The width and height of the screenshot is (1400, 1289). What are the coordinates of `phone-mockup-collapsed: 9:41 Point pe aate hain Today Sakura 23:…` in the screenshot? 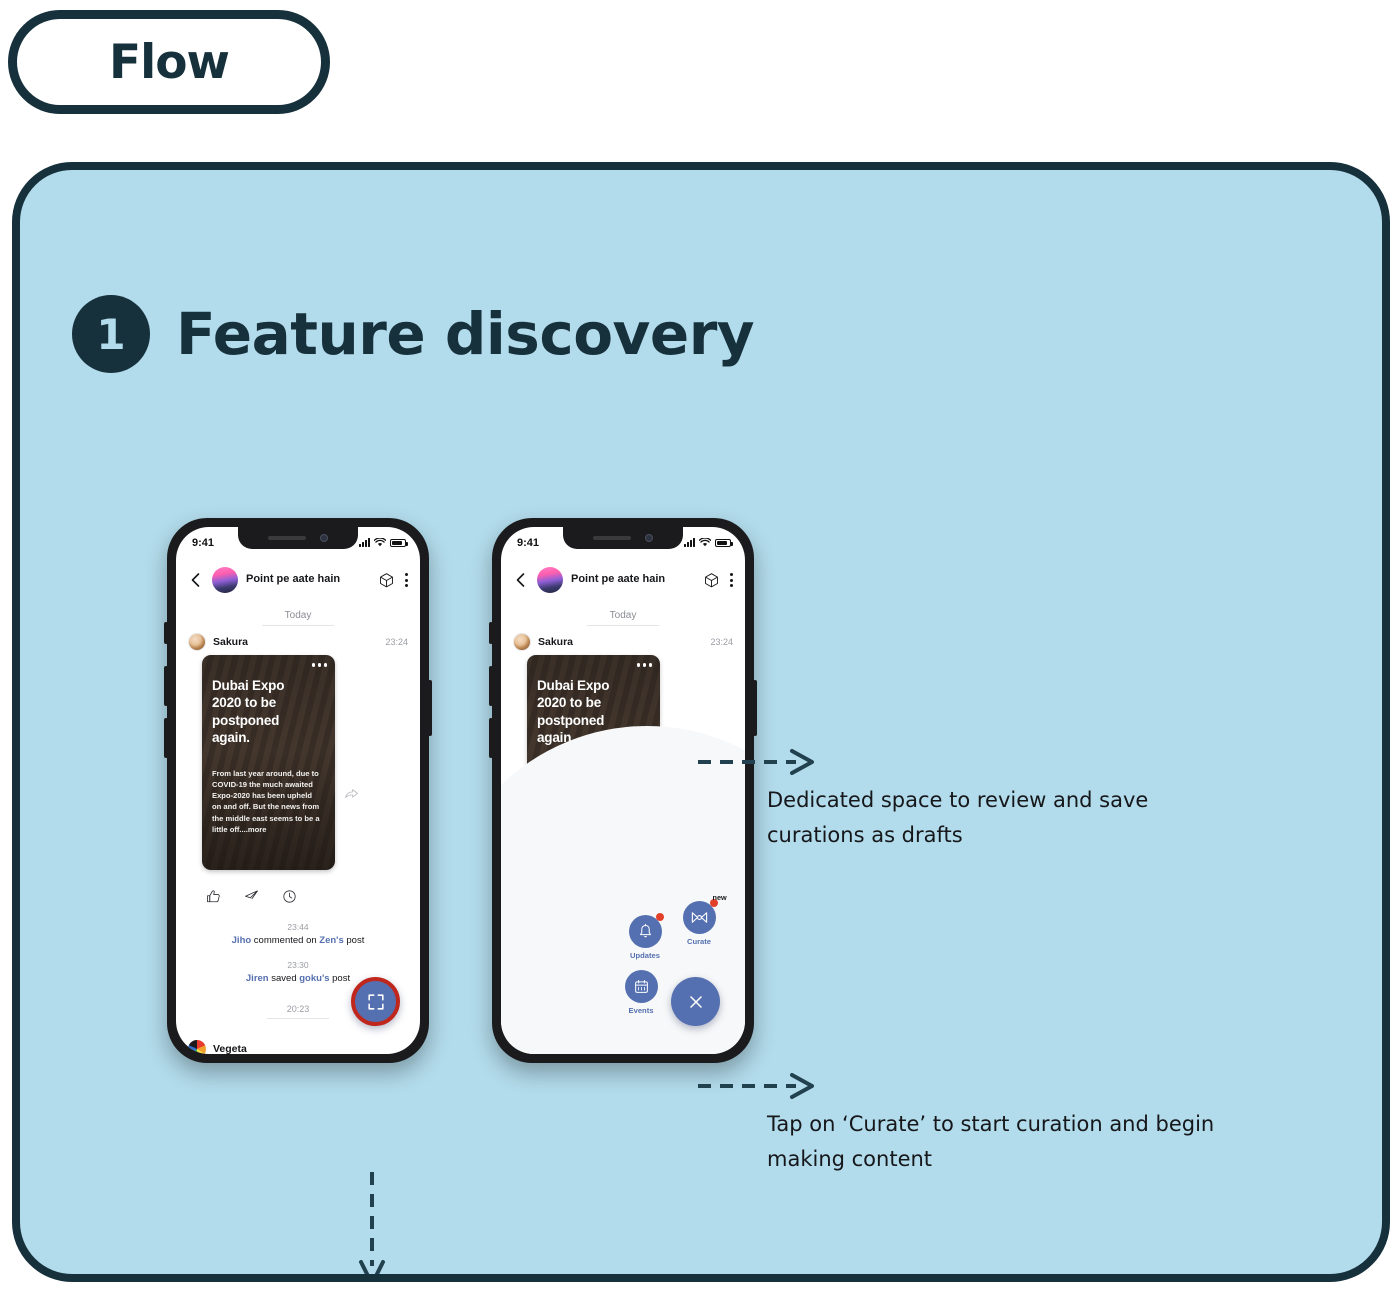 It's located at (298, 790).